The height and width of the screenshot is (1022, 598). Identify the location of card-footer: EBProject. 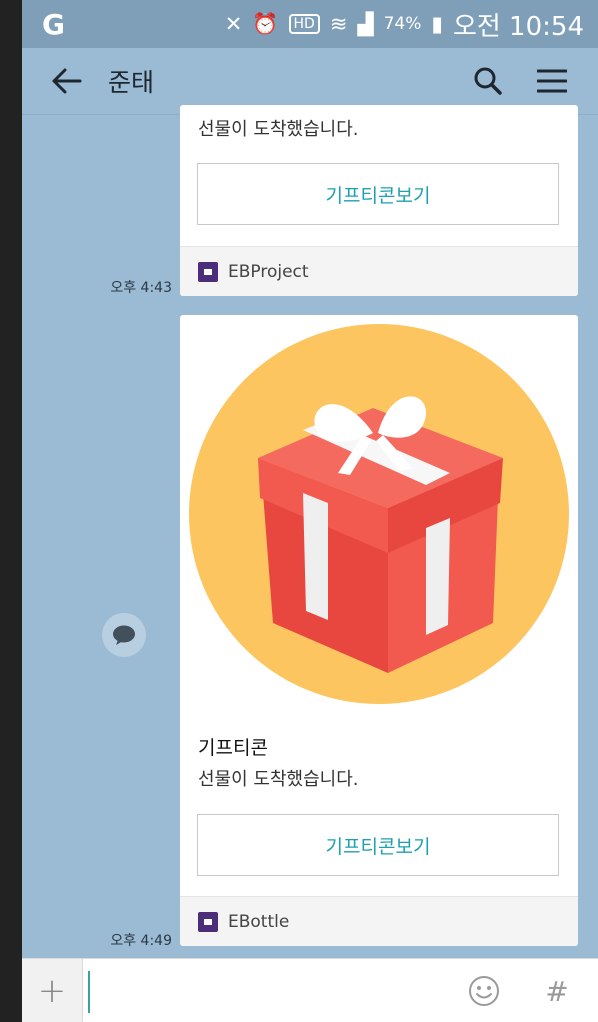
(379, 271).